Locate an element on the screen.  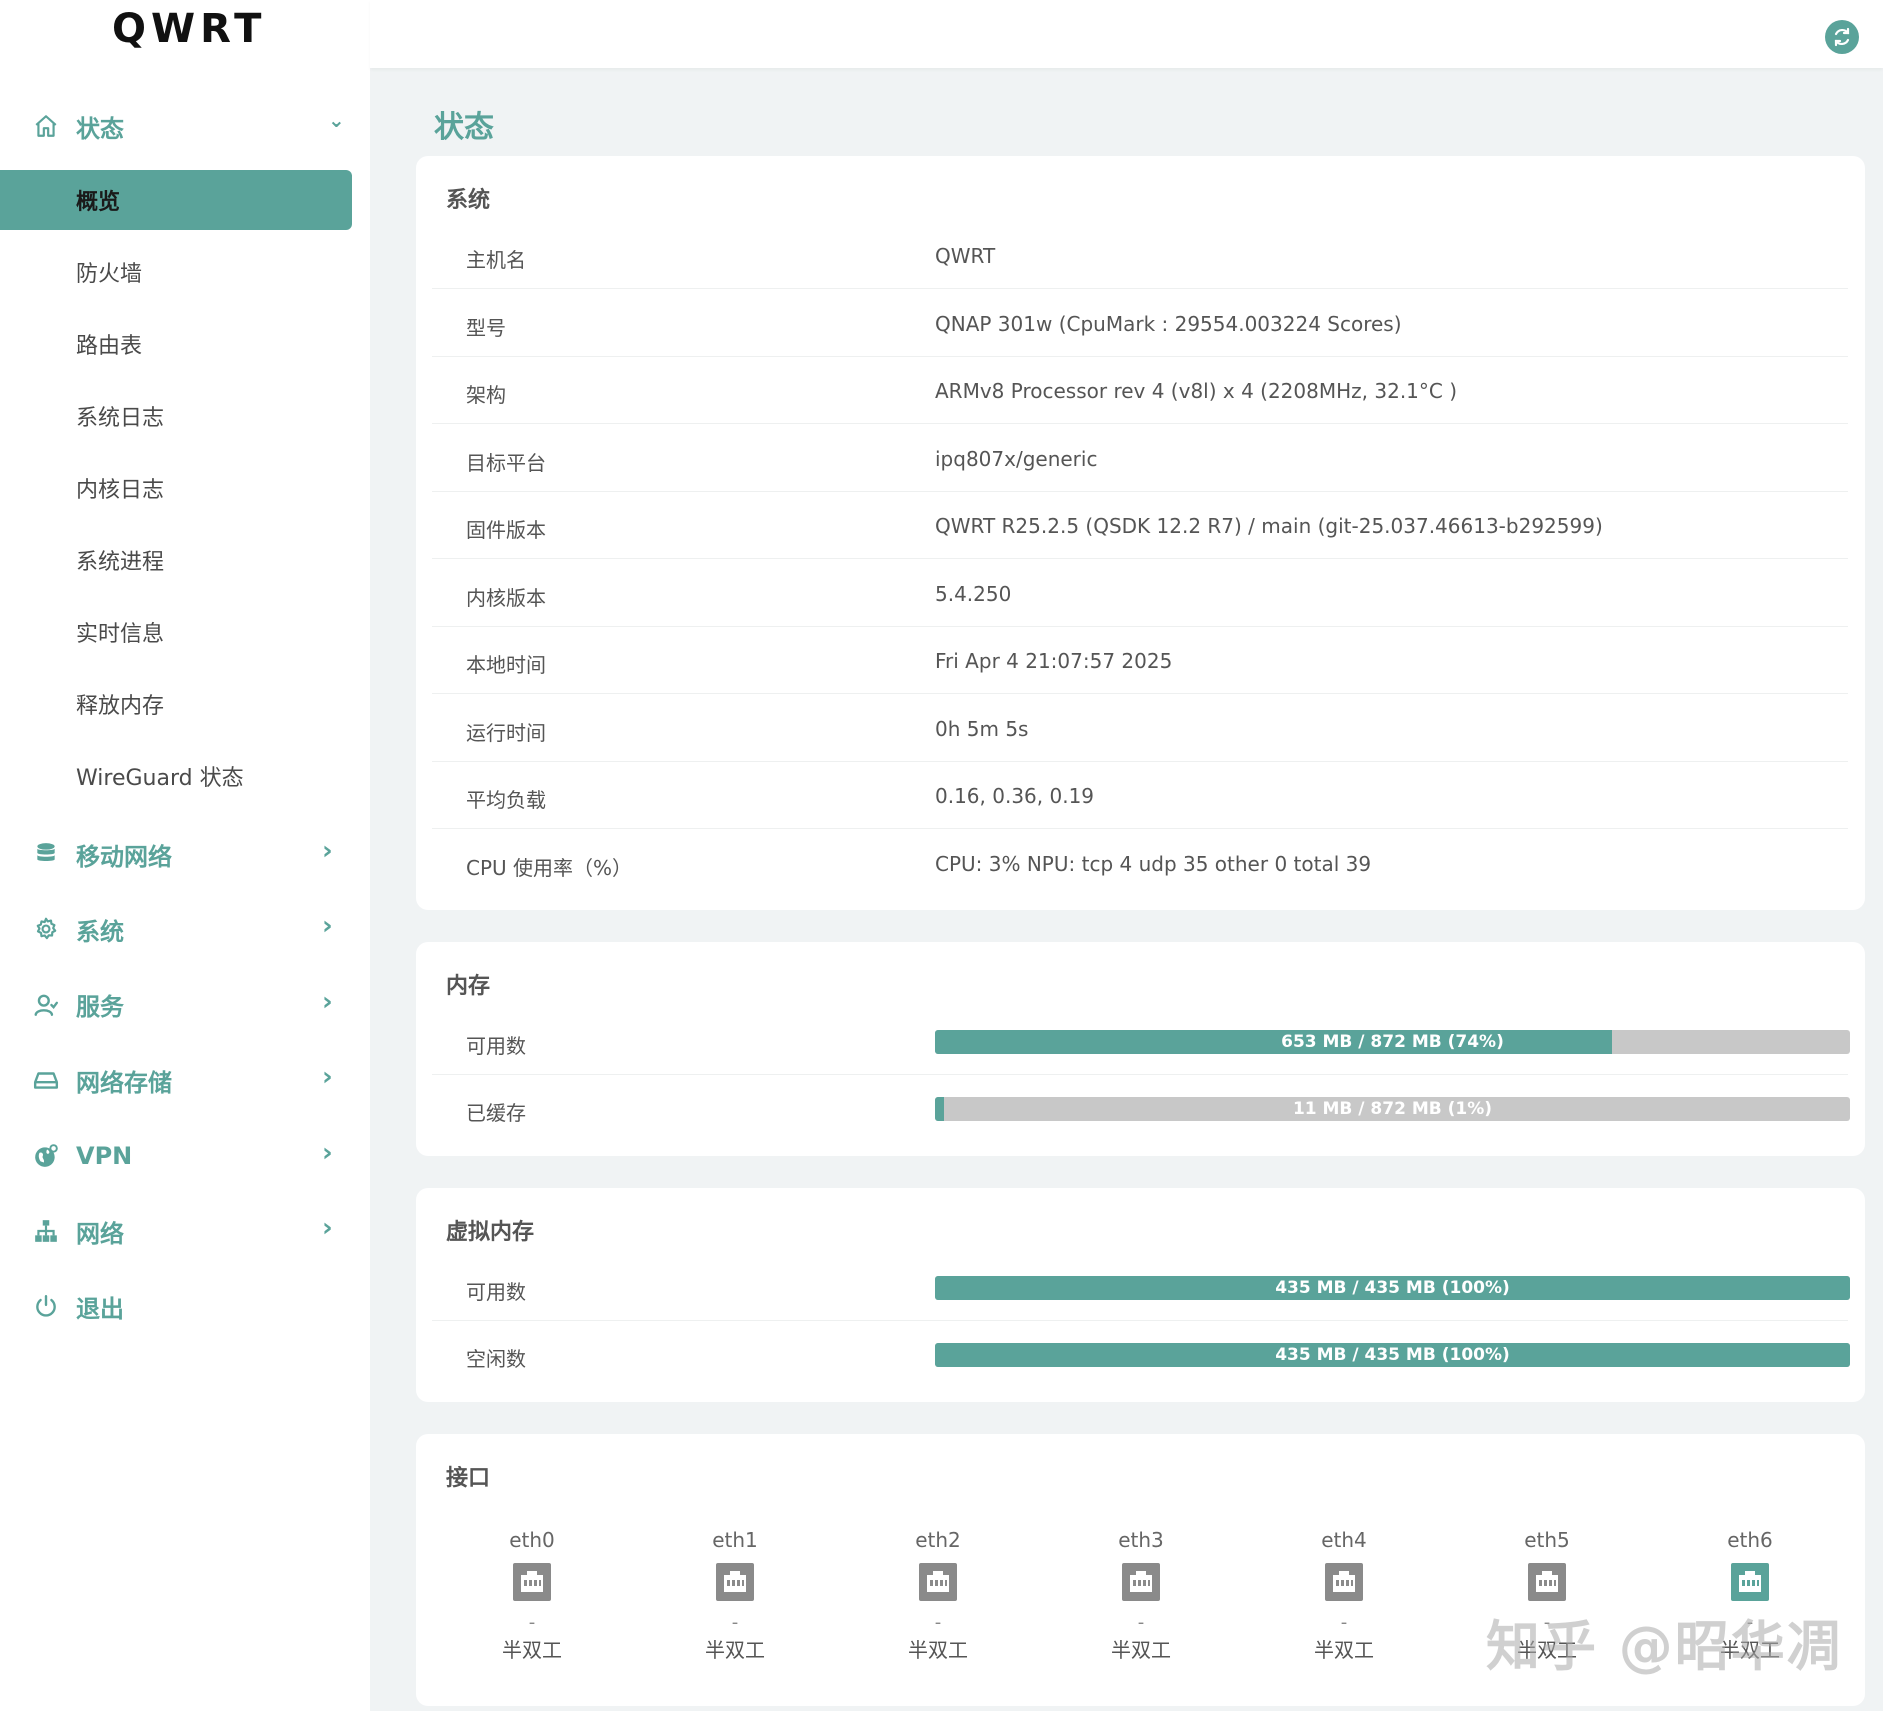
sidebar-subitem-label: WireGuard 状态 is located at coordinates (160, 778).